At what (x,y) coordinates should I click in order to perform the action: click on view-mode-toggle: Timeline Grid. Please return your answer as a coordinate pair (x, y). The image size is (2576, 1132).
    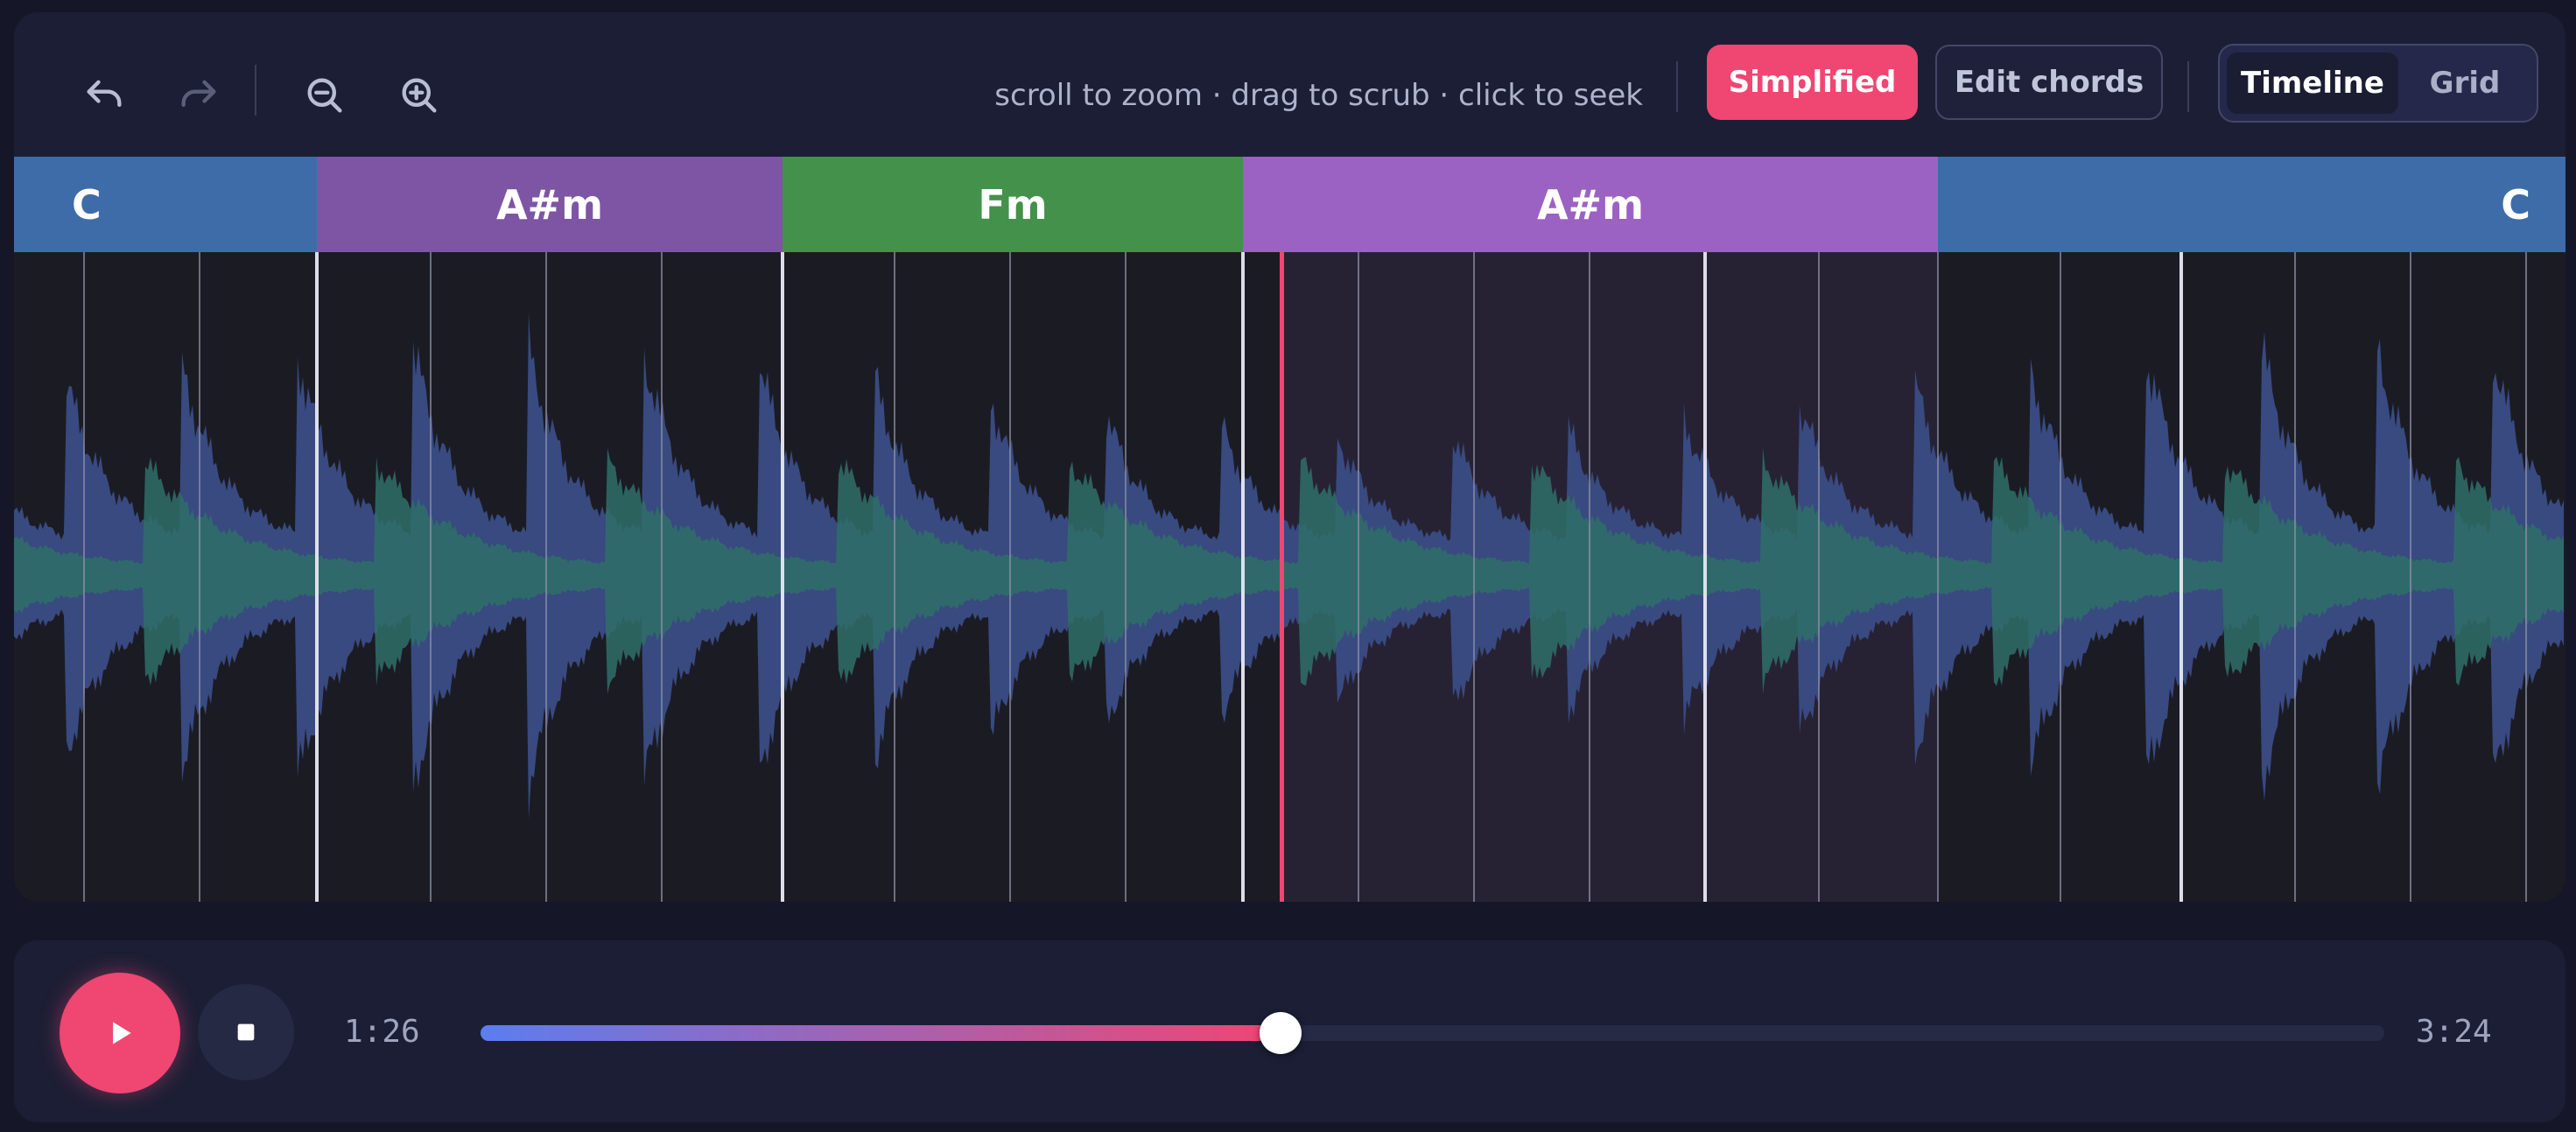
    Looking at the image, I should click on (2378, 83).